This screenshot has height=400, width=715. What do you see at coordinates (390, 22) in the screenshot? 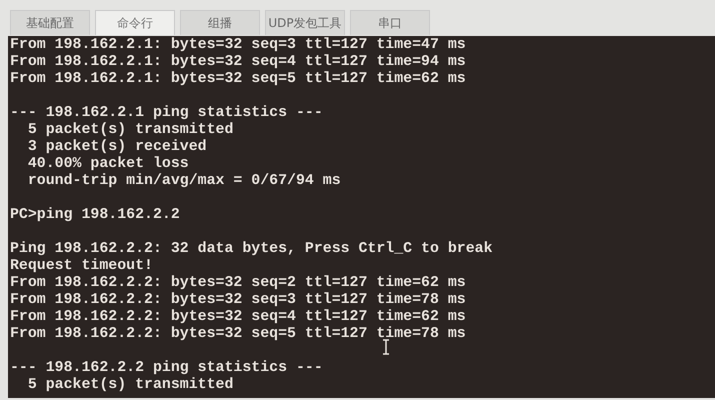
I see `tab: 串口` at bounding box center [390, 22].